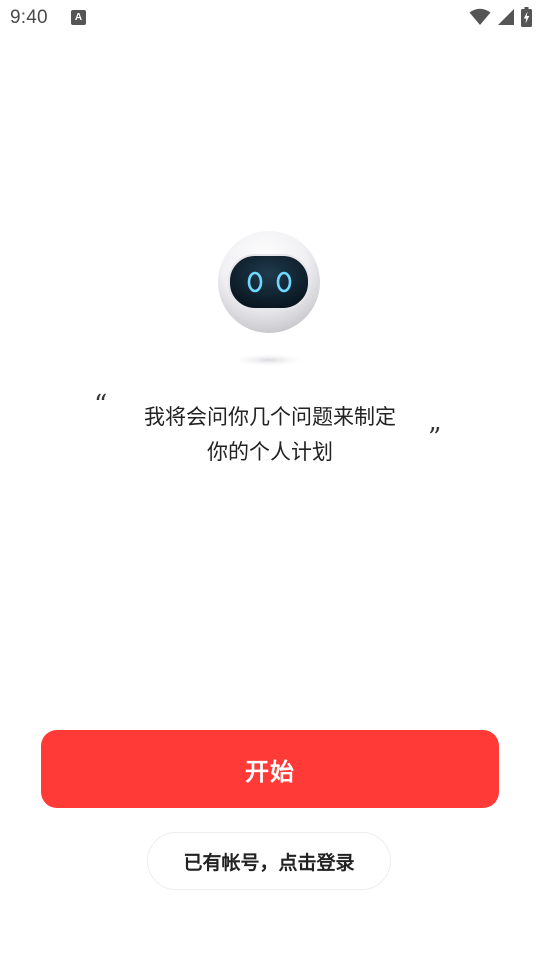 Image resolution: width=540 pixels, height=960 pixels. Describe the element at coordinates (526, 17) in the screenshot. I see `battery-charging-icon` at that location.